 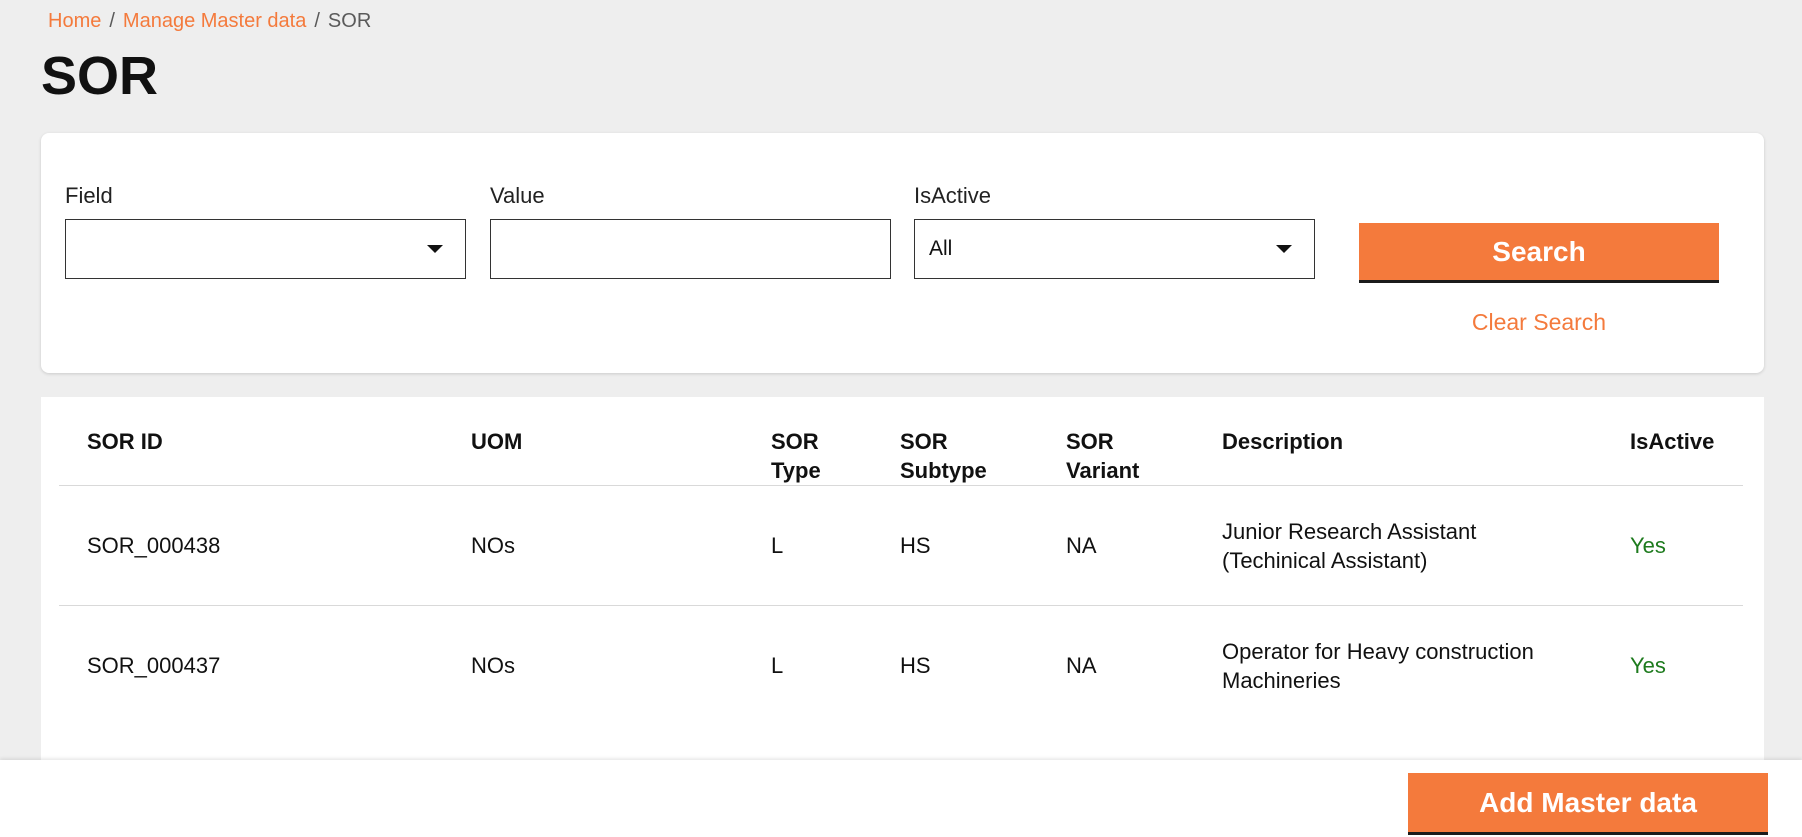 What do you see at coordinates (1672, 441) in the screenshot?
I see `header-isactive: IsActive` at bounding box center [1672, 441].